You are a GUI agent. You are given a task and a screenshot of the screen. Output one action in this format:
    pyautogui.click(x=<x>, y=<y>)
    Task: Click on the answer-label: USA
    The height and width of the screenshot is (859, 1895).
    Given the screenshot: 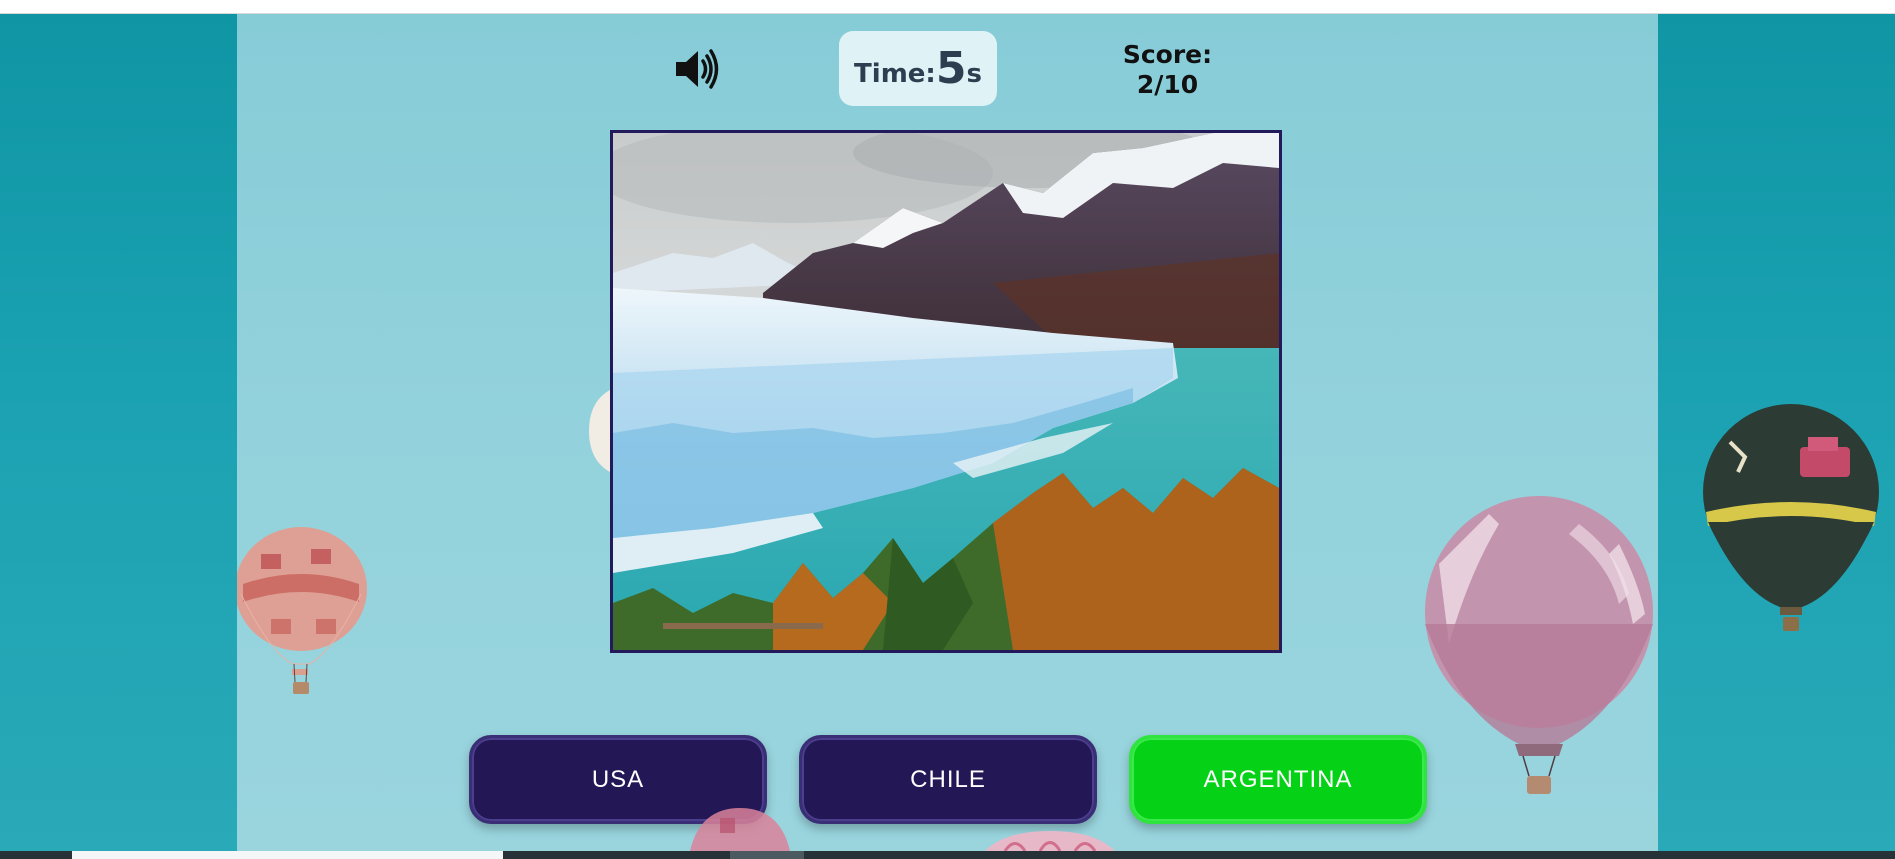 What is the action you would take?
    pyautogui.click(x=618, y=779)
    